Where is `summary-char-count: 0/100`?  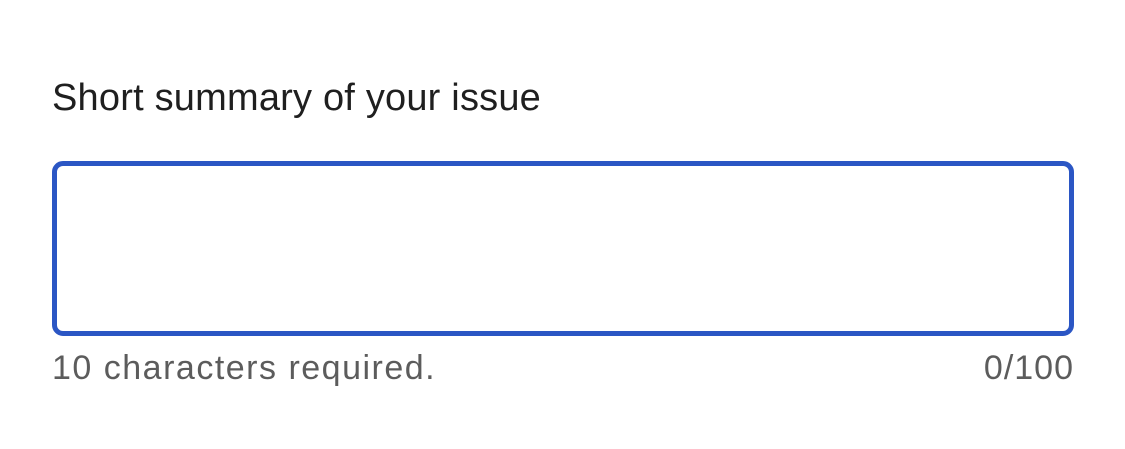
summary-char-count: 0/100 is located at coordinates (1028, 367).